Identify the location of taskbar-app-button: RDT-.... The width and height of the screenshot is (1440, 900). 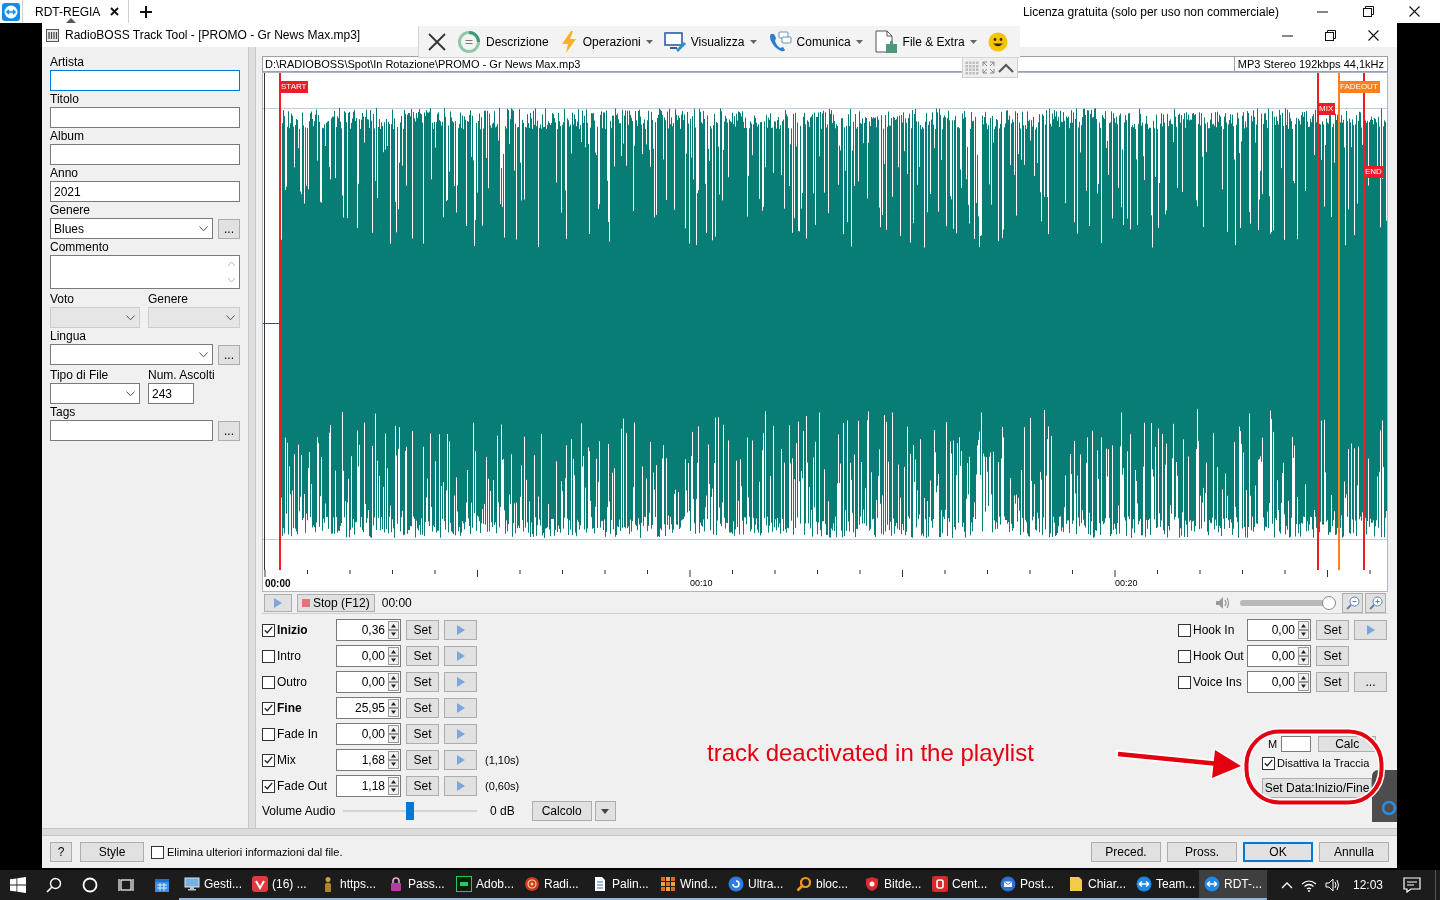
(1233, 885).